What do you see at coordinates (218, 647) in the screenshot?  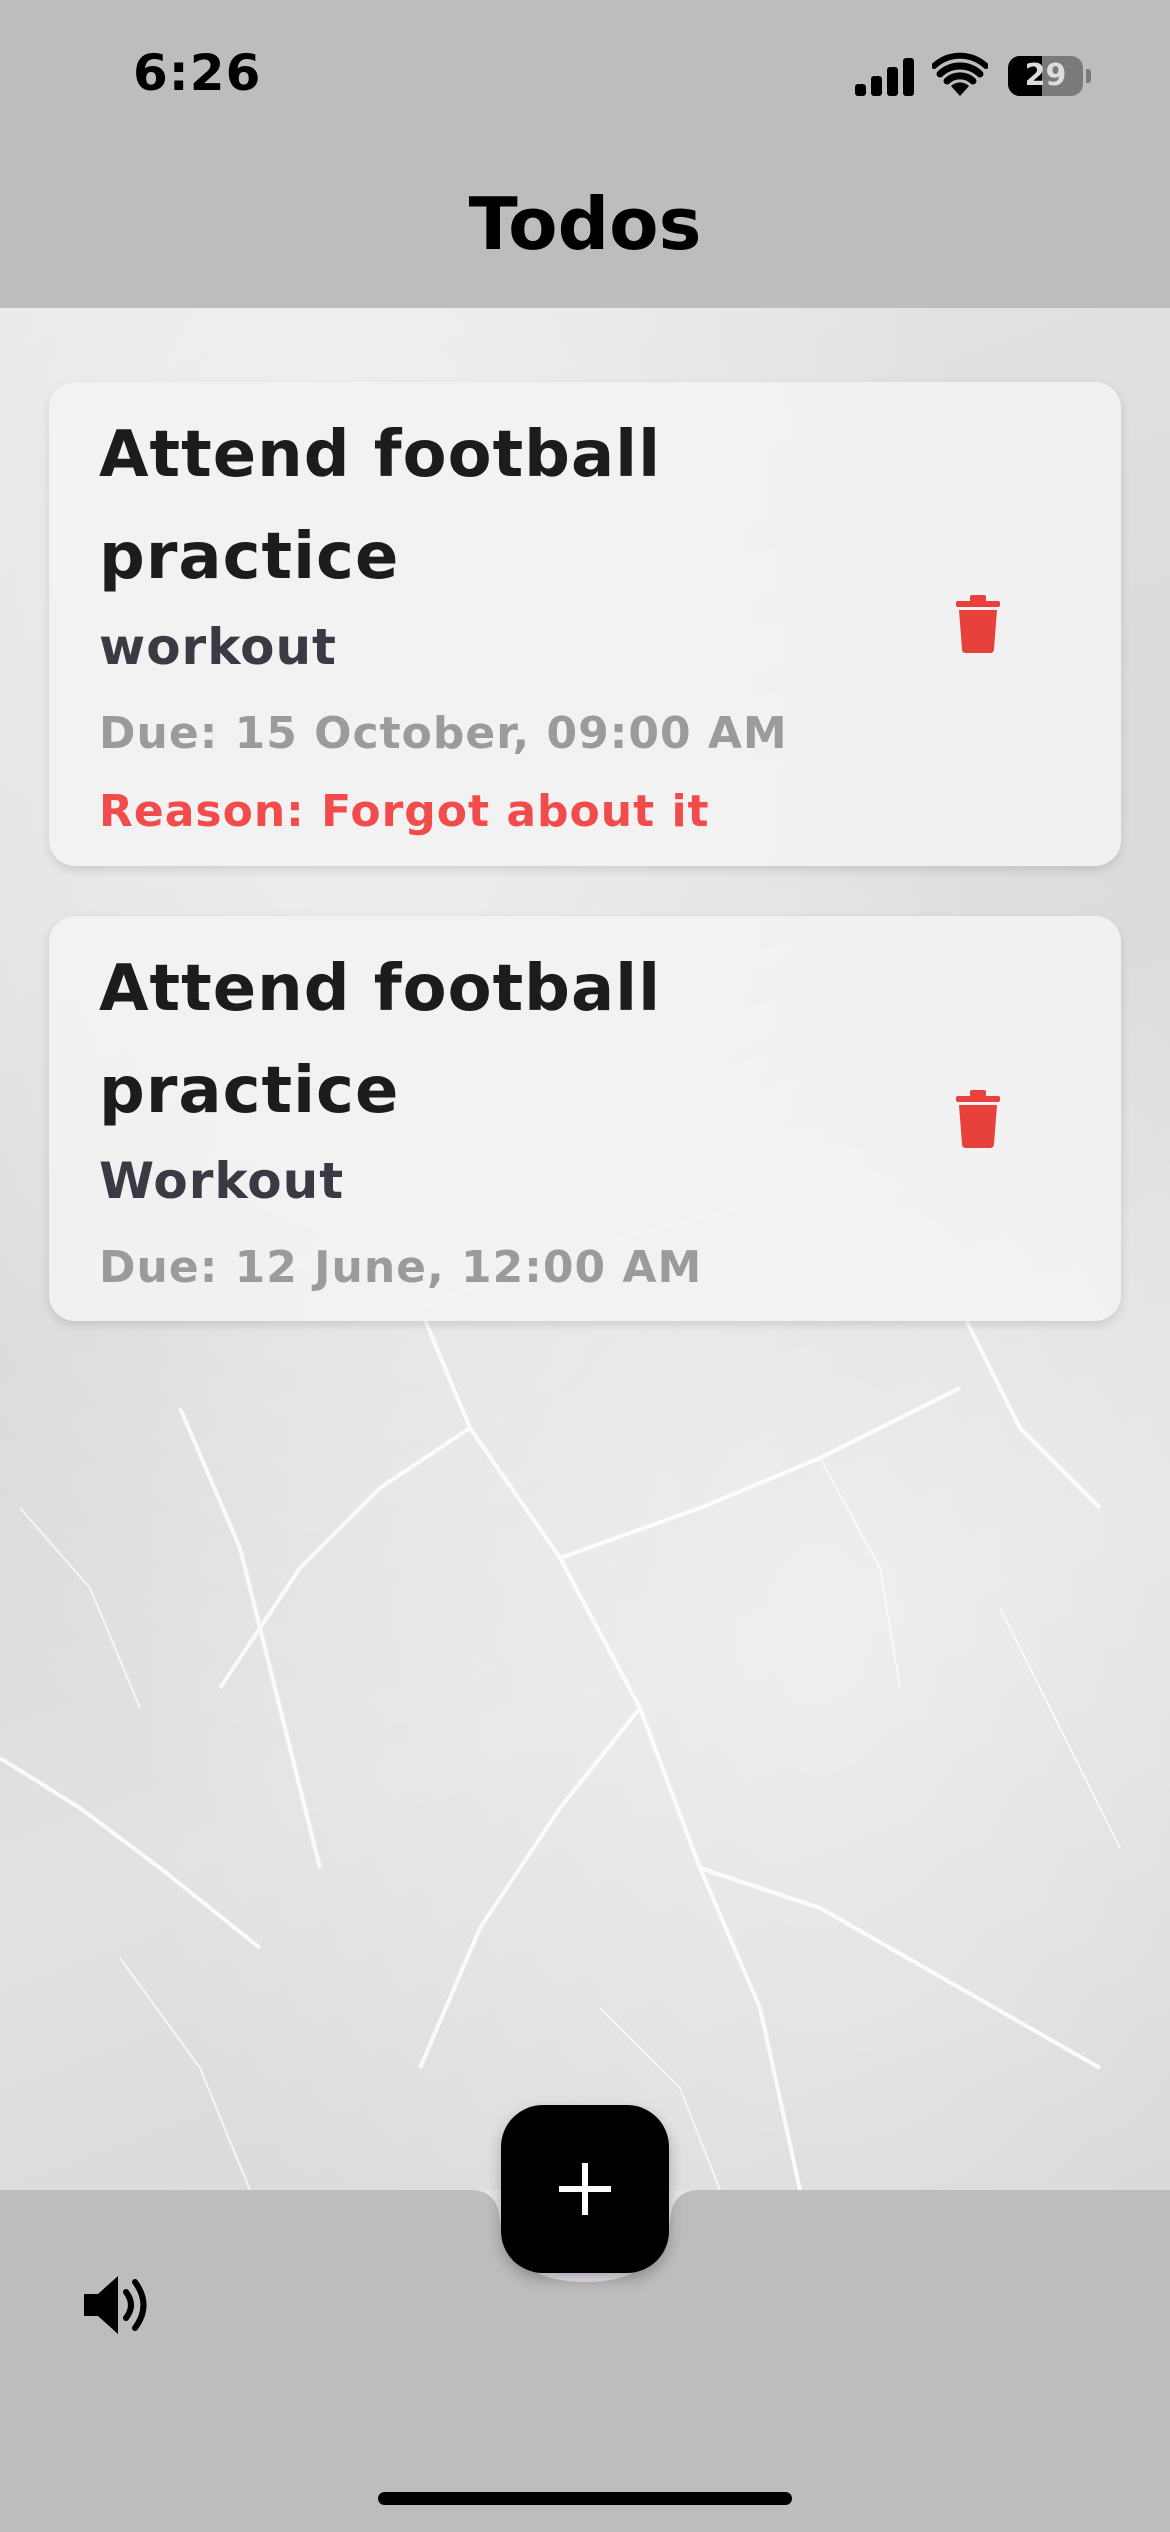 I see `todo-category: workout` at bounding box center [218, 647].